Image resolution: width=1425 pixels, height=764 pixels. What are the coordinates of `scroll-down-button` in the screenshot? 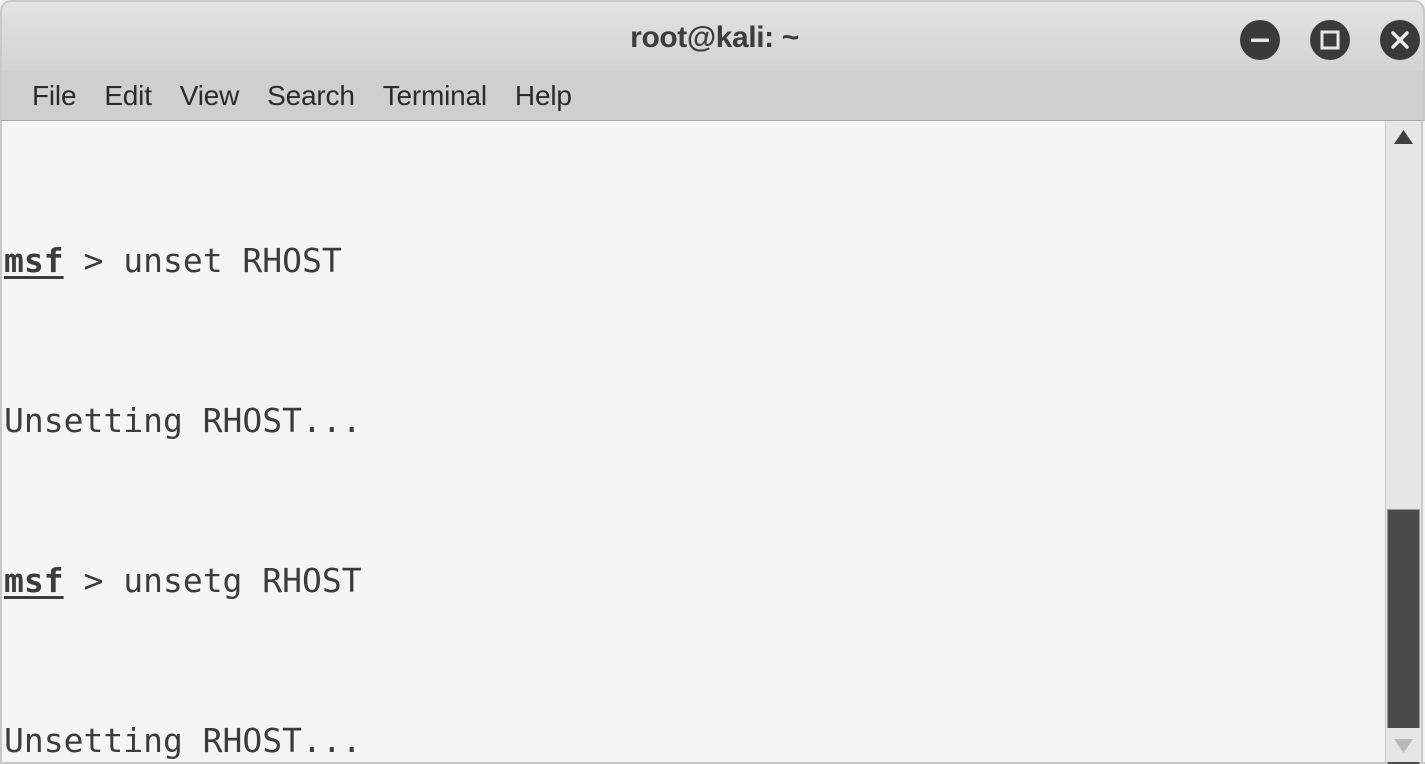 It's located at (1403, 745).